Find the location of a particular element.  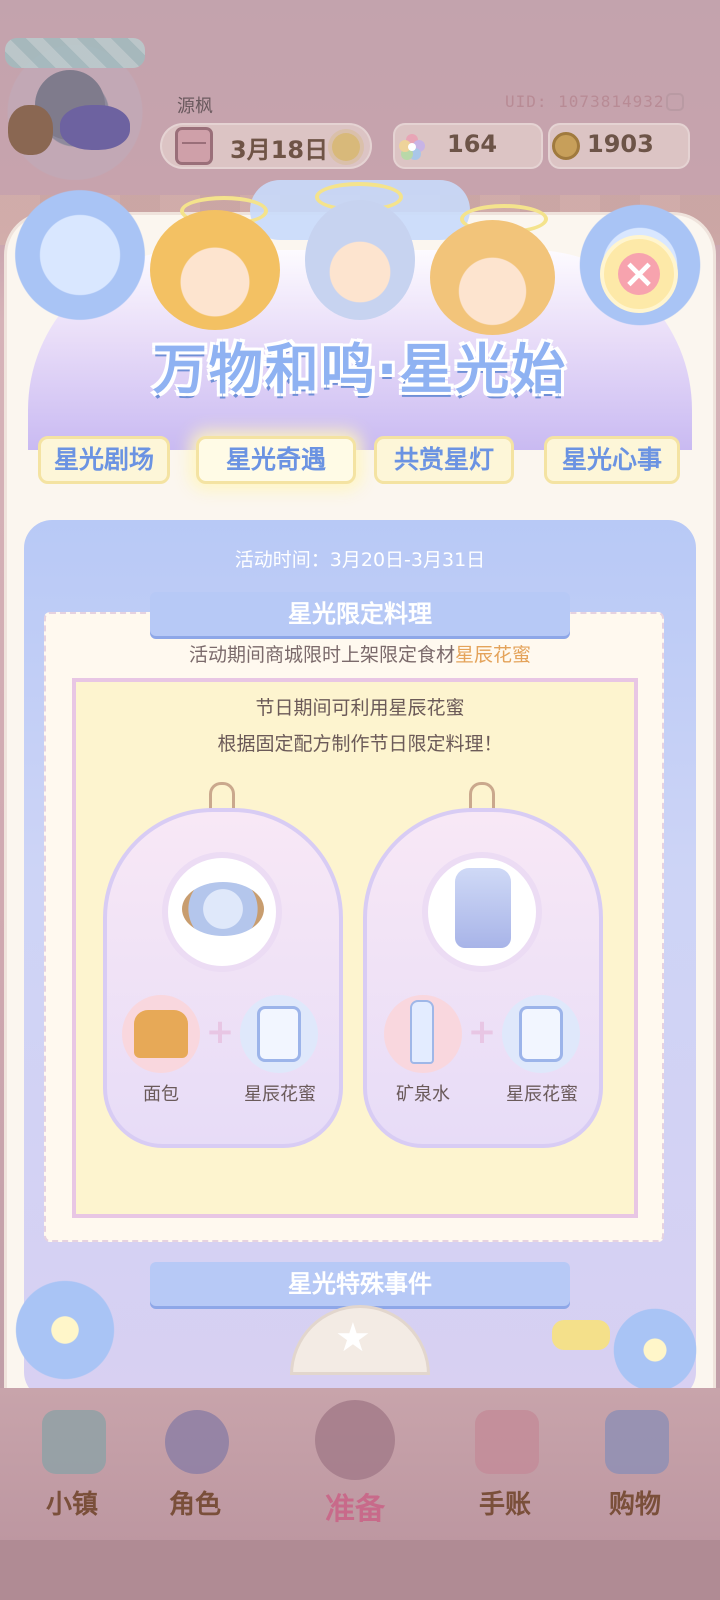

angel-character-blonde is located at coordinates (215, 270).